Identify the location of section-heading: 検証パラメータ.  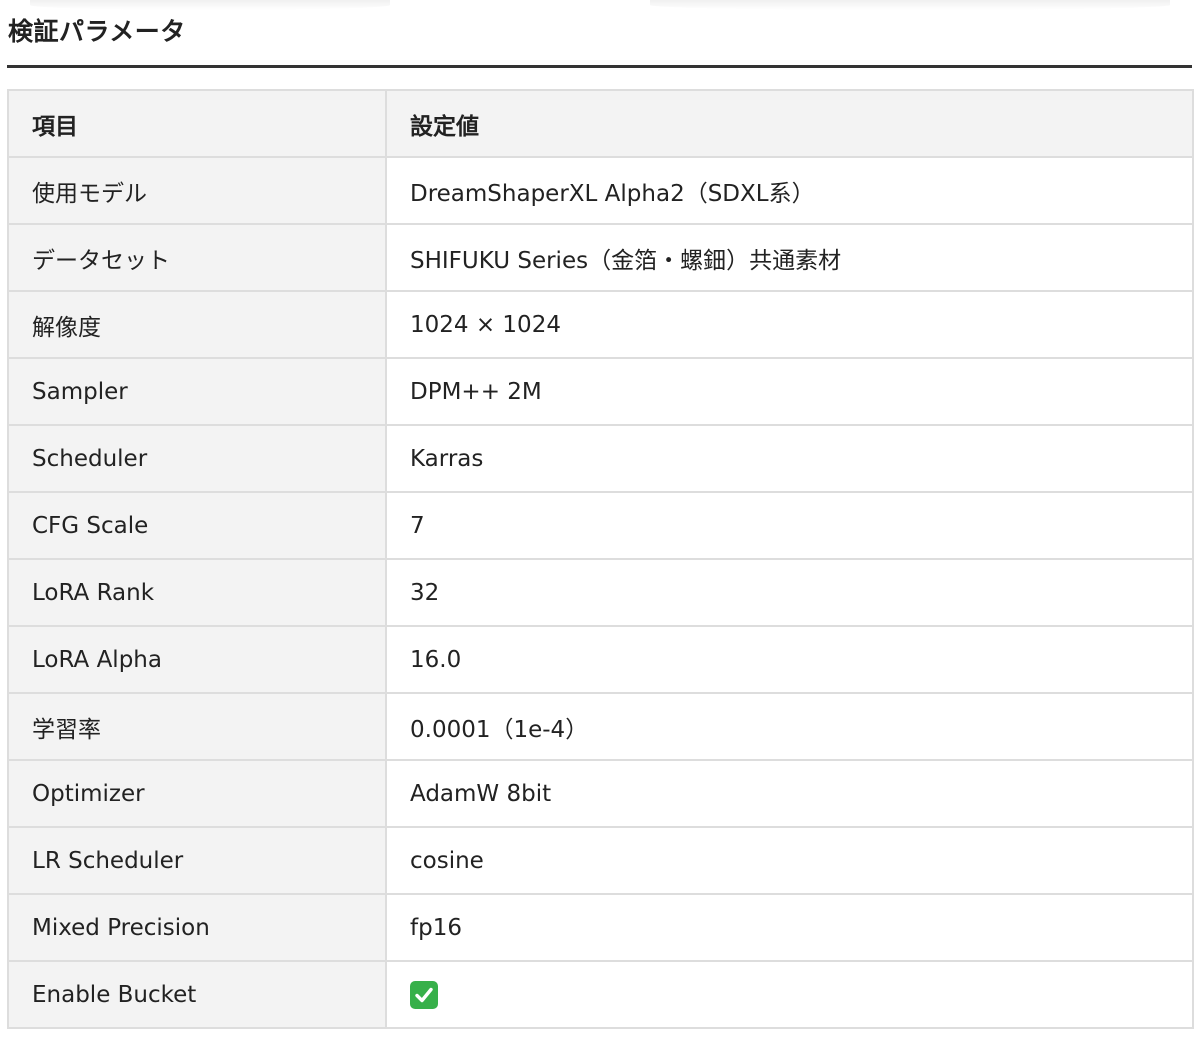
(97, 31).